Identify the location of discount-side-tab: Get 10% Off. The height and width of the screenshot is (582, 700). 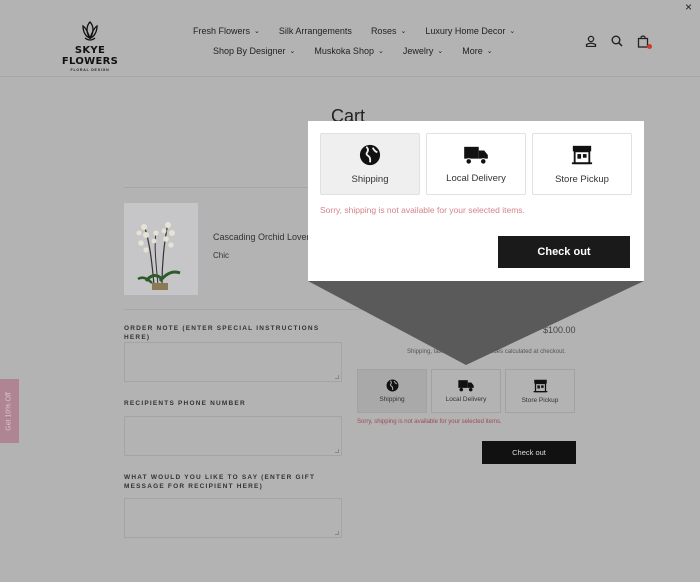
(9, 411).